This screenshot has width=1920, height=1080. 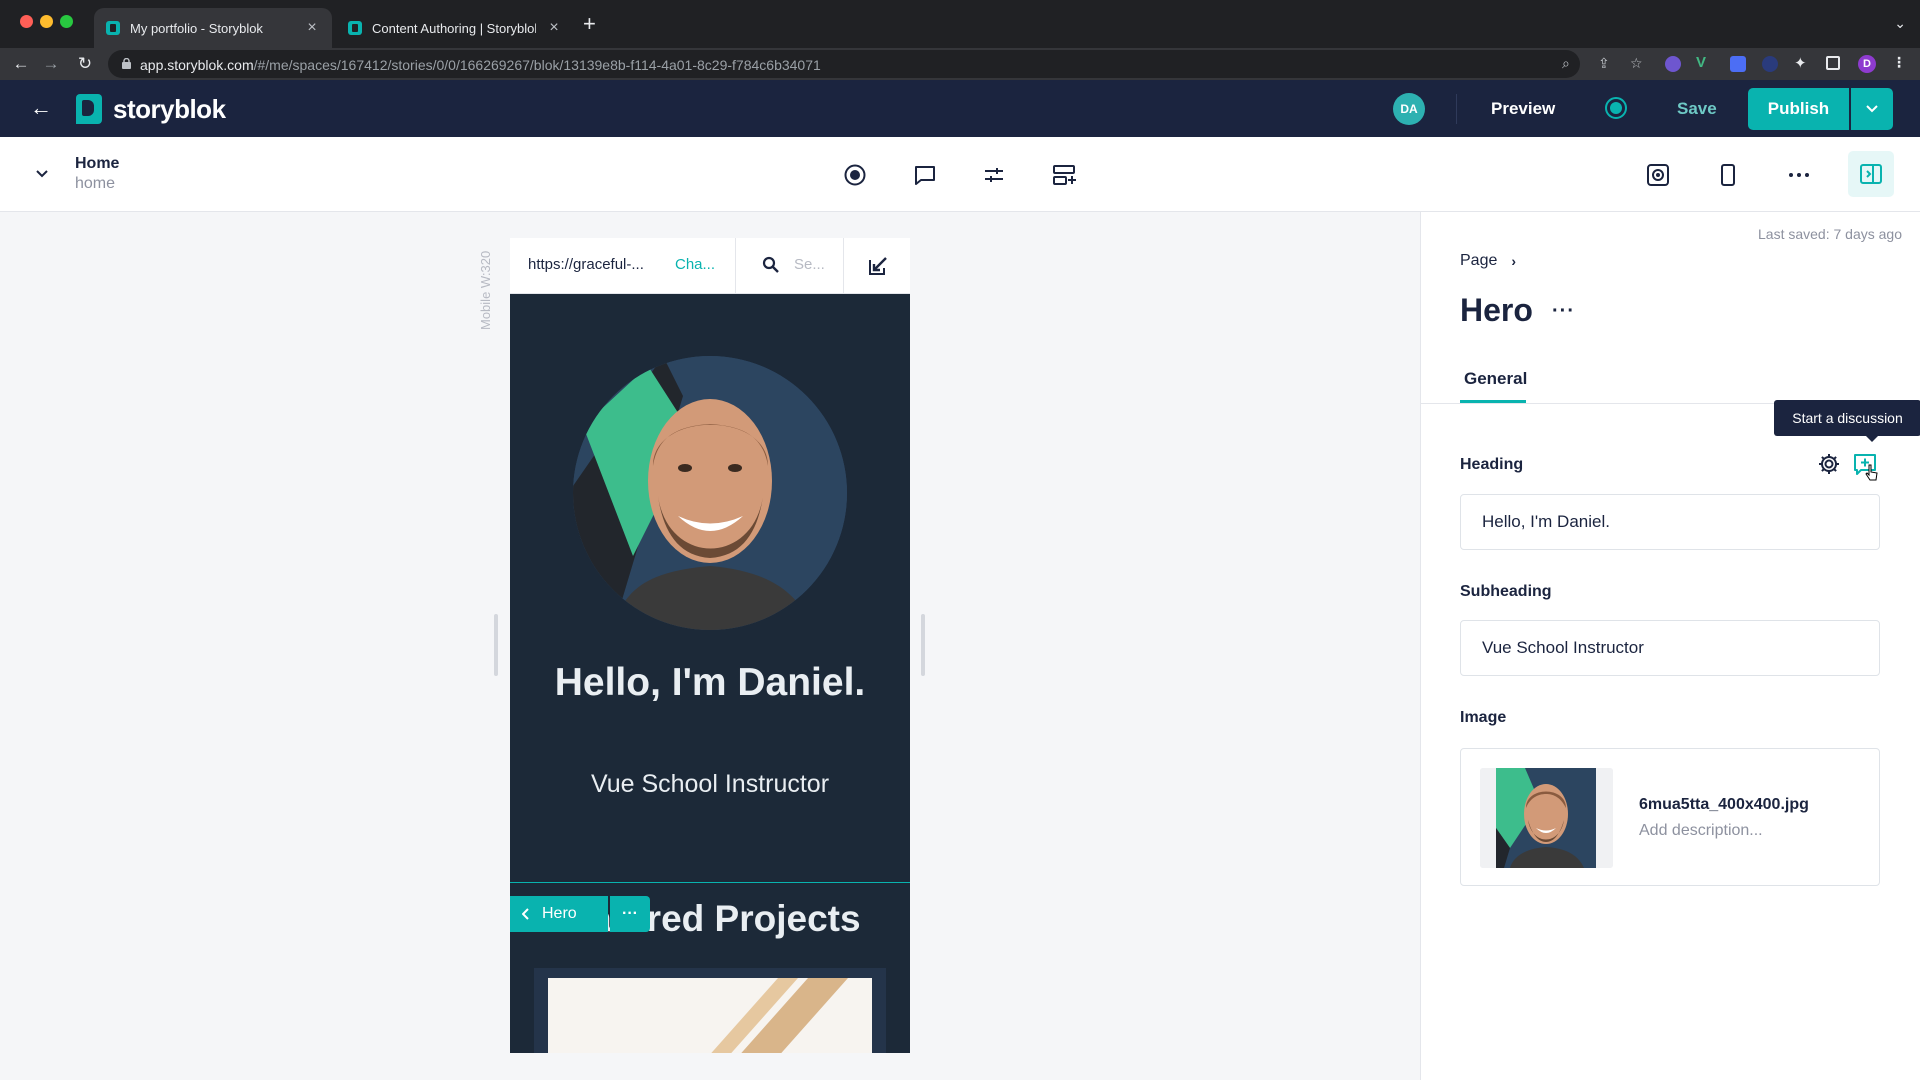 I want to click on start-discussion-tooltip: Start a discussion, so click(x=1847, y=421).